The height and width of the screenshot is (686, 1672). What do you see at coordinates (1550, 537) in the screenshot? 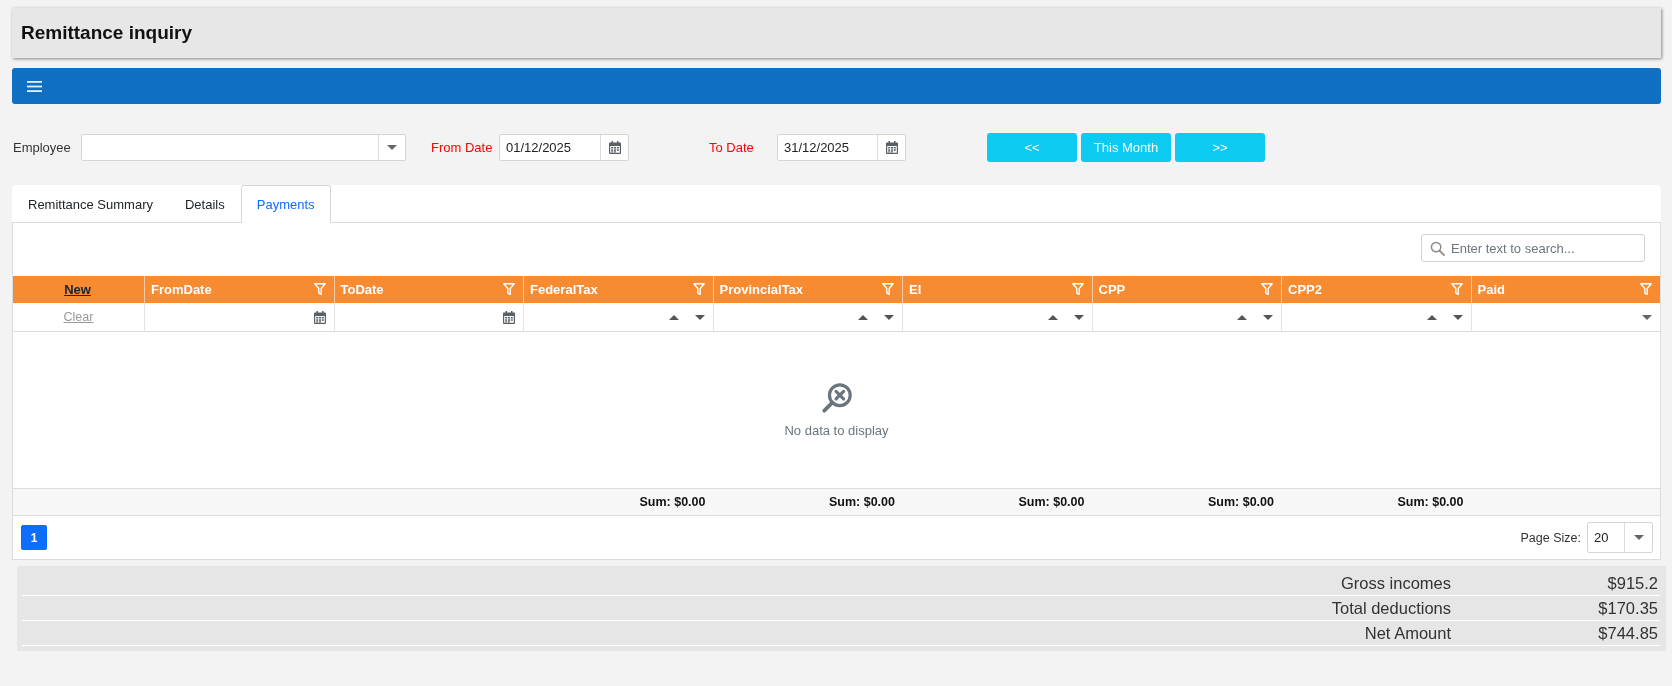
I see `page-size-label: Page Size:` at bounding box center [1550, 537].